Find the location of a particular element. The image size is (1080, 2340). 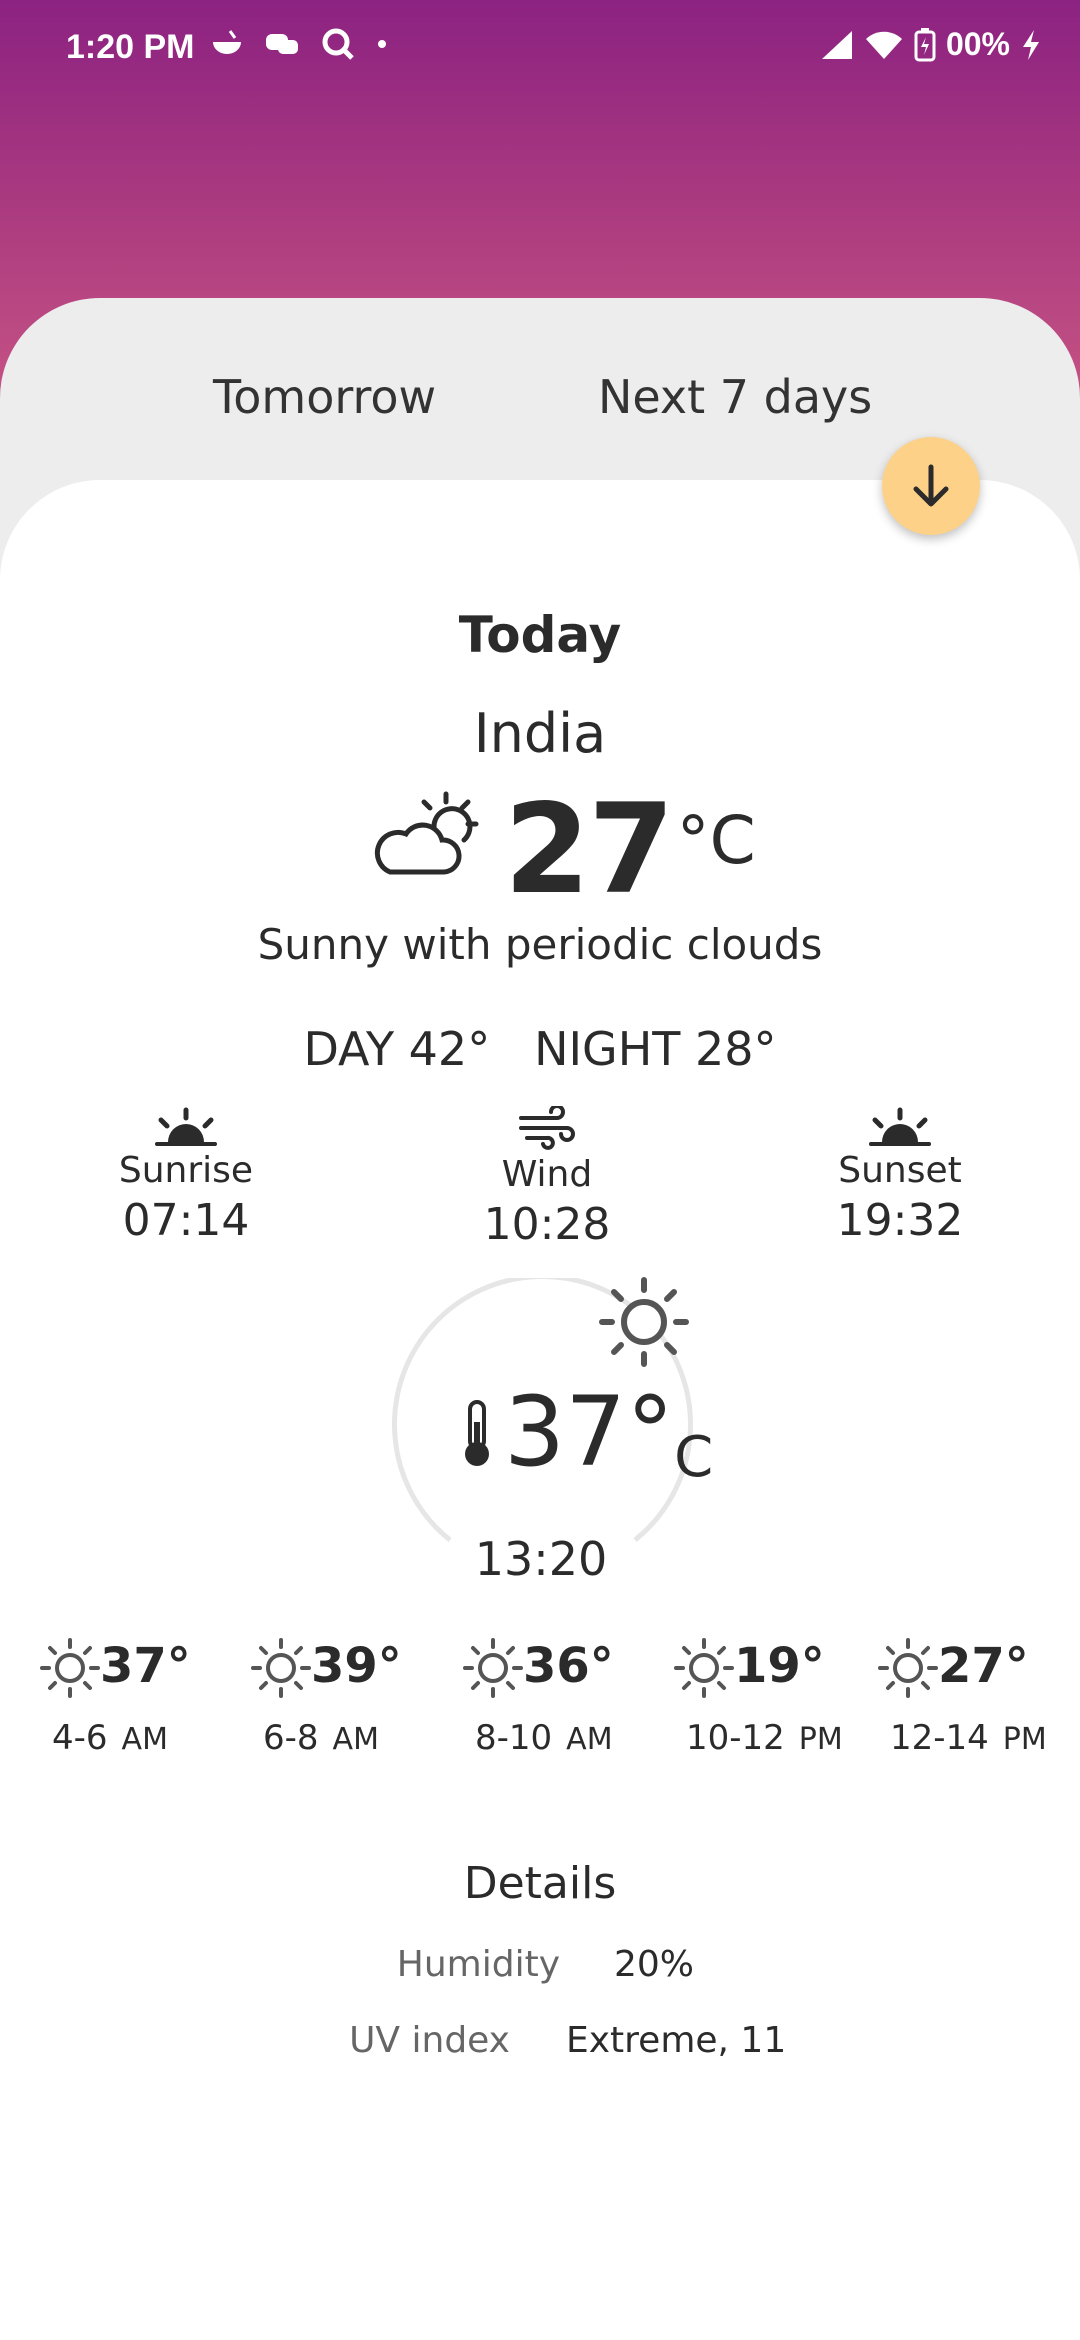

current-temperature: 27 °C is located at coordinates (562, 853).